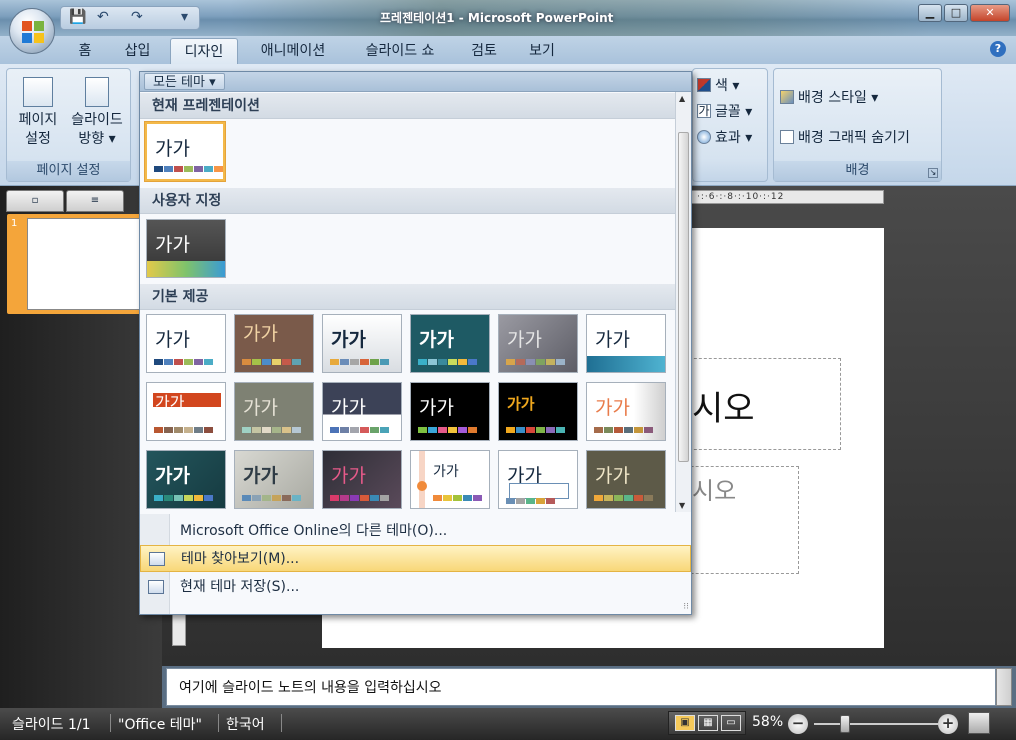 The height and width of the screenshot is (740, 1016). What do you see at coordinates (685, 723) in the screenshot?
I see `normal-view-button: ▣` at bounding box center [685, 723].